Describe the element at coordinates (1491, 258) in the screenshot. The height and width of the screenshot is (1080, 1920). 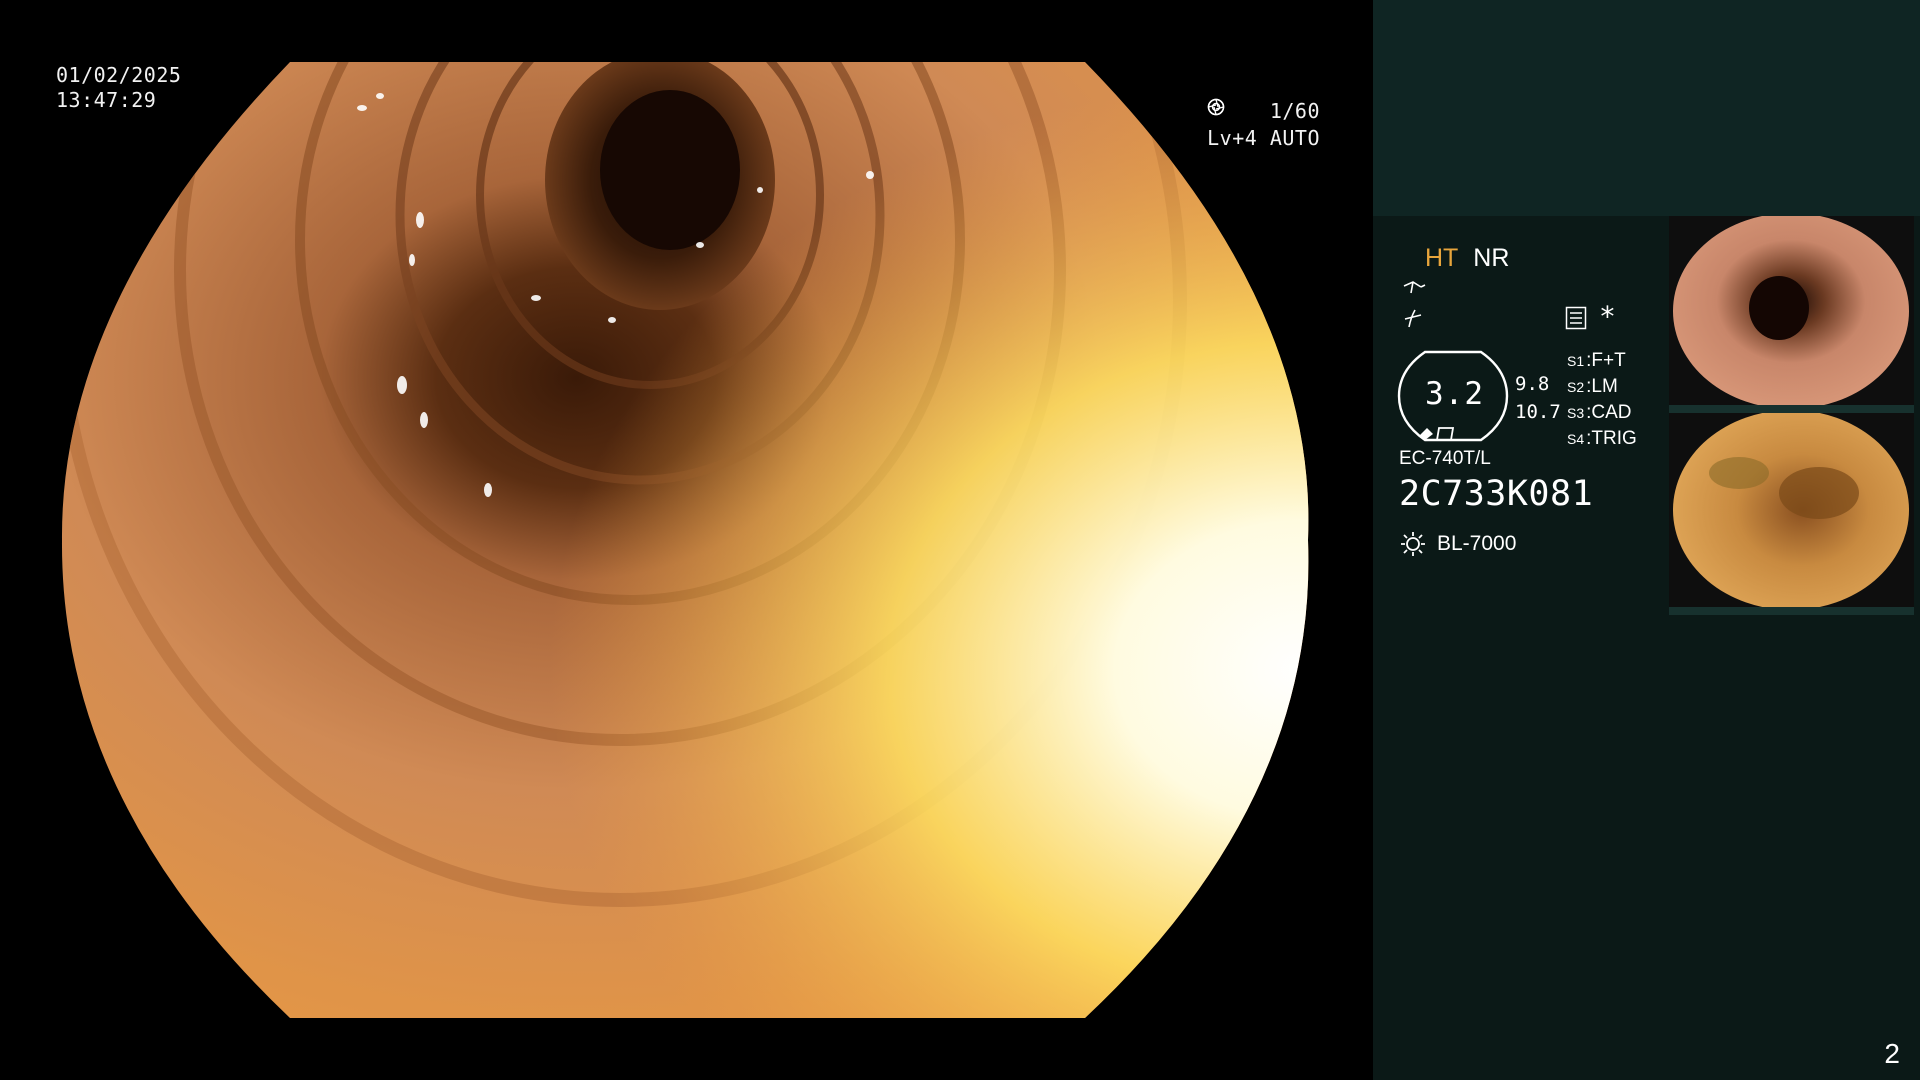
I see `mode-nr-label: NR` at that location.